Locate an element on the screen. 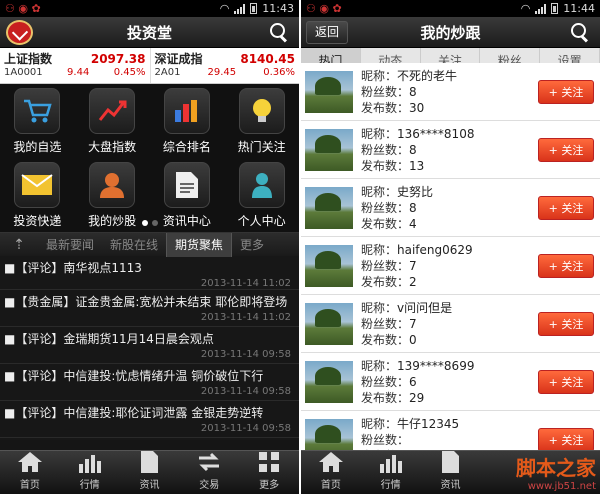 This screenshot has height=494, width=600. nickname: 139****8699 is located at coordinates (436, 365).